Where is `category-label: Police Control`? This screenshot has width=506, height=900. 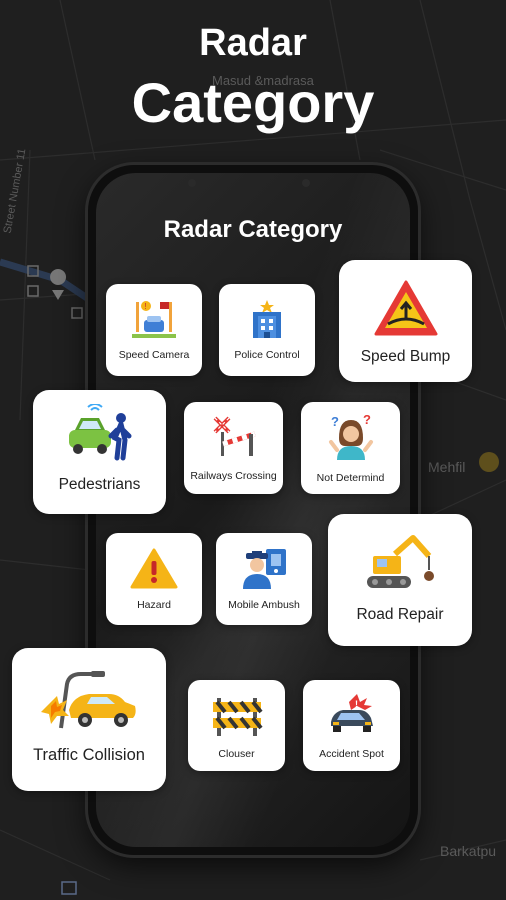
category-label: Police Control is located at coordinates (267, 355).